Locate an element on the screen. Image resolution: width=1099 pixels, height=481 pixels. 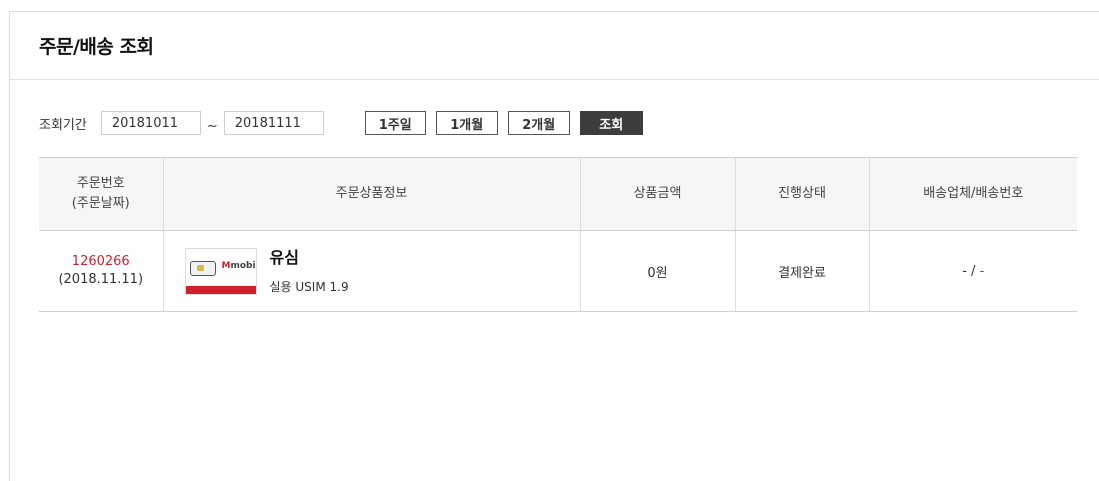
order-no-cell: 1260266 (2018.11.11) is located at coordinates (101, 271).